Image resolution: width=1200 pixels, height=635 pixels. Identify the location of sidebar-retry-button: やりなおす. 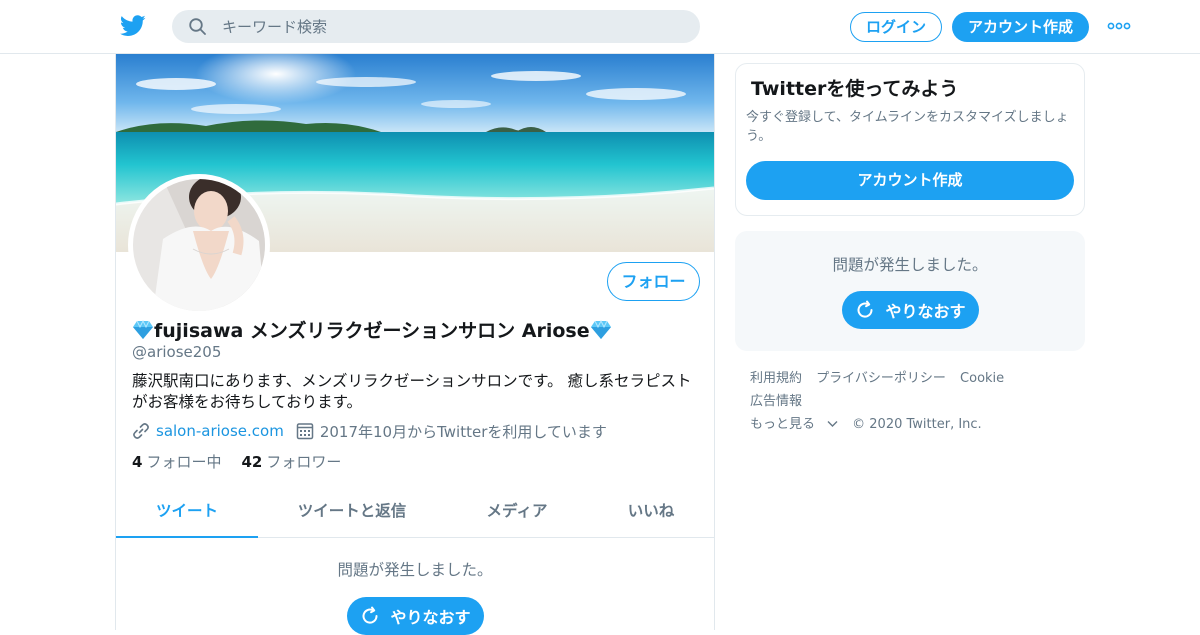
(910, 310).